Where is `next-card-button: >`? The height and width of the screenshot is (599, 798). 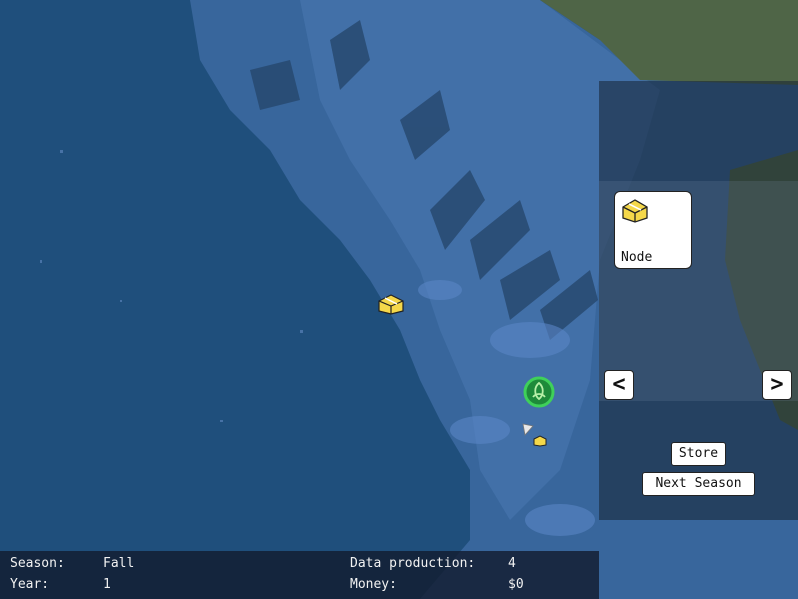 next-card-button: > is located at coordinates (777, 385).